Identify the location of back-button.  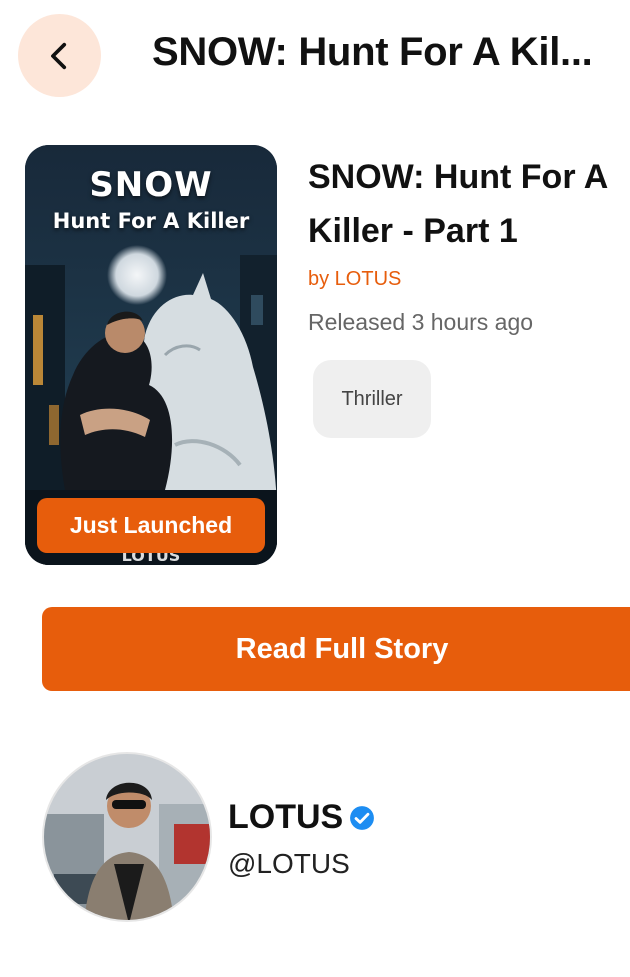
(59, 55).